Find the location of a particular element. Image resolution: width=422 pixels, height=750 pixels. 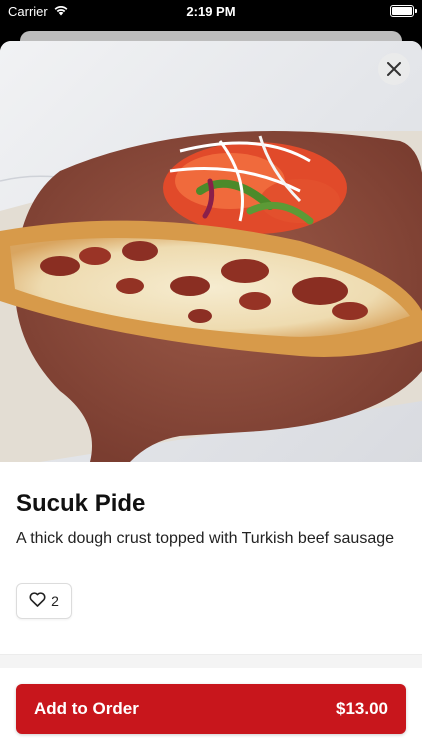

status-bar: Carrier 2:19 PM is located at coordinates (211, 12).